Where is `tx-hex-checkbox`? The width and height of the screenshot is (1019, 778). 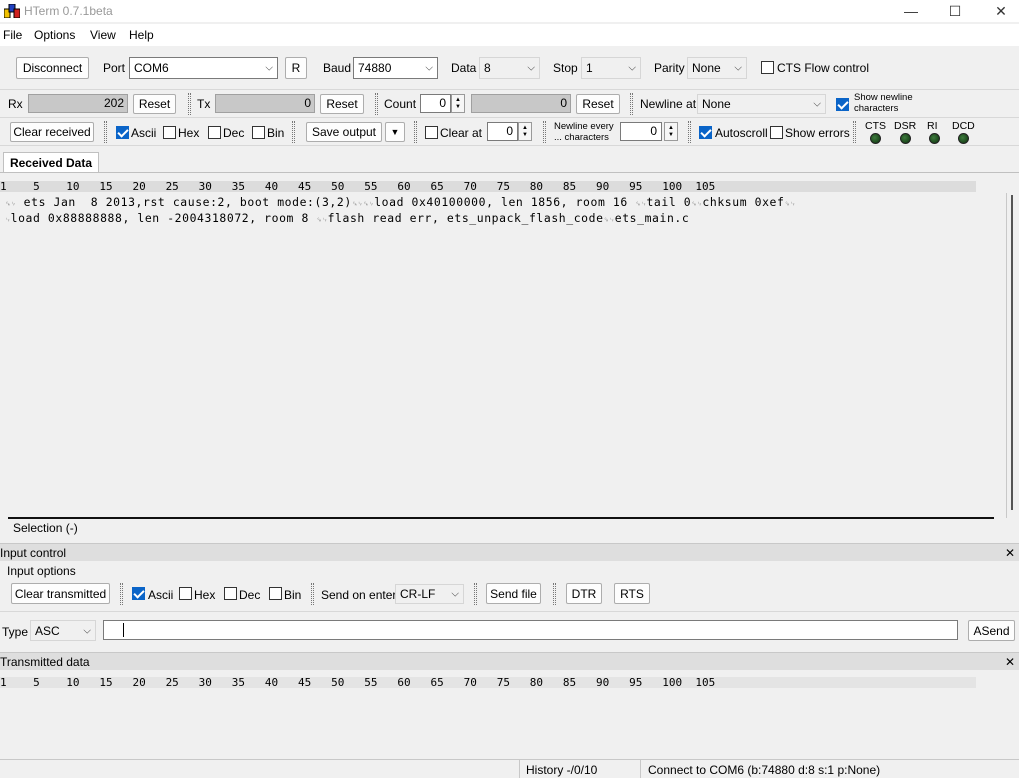 tx-hex-checkbox is located at coordinates (185, 593).